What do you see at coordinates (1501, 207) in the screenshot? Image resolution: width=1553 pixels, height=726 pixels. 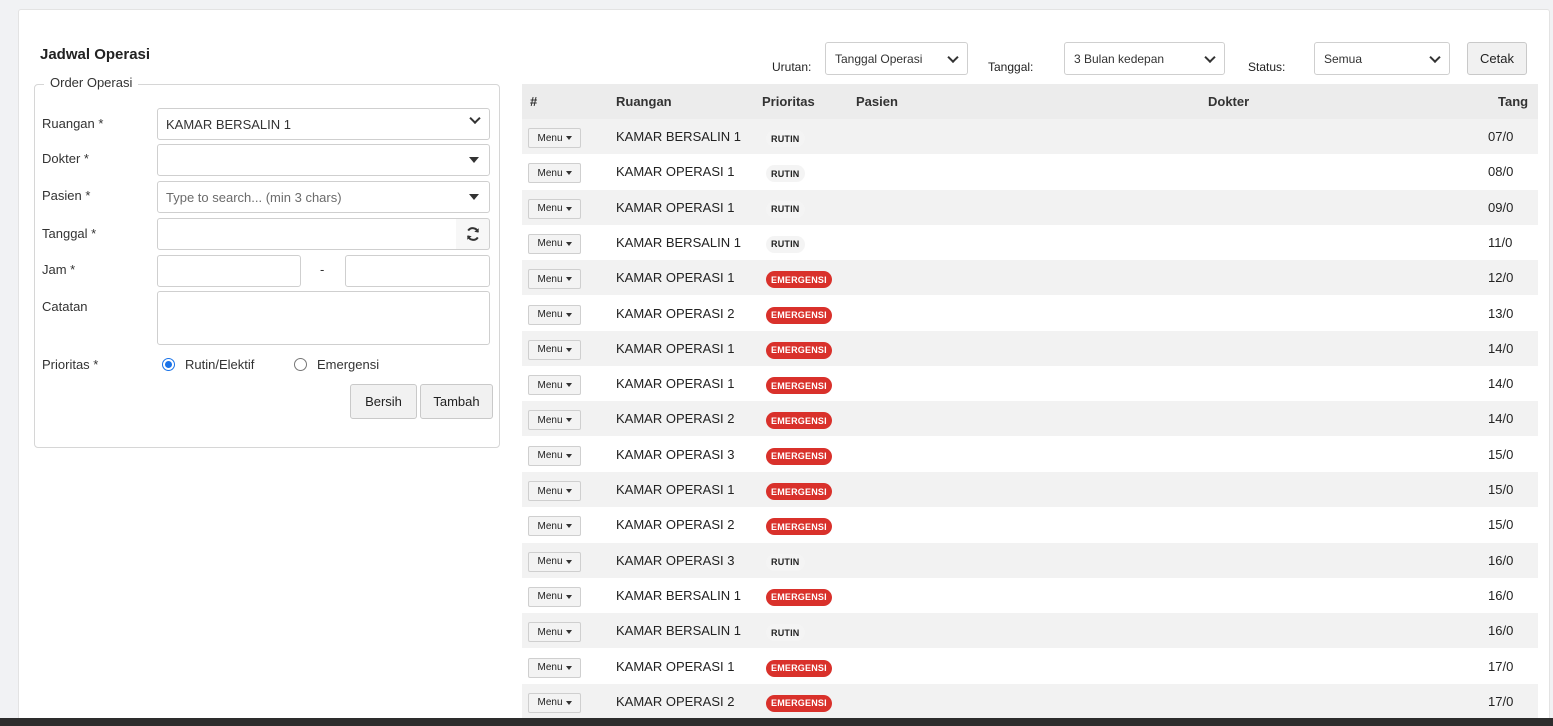 I see `row-tanggal: 09/0` at bounding box center [1501, 207].